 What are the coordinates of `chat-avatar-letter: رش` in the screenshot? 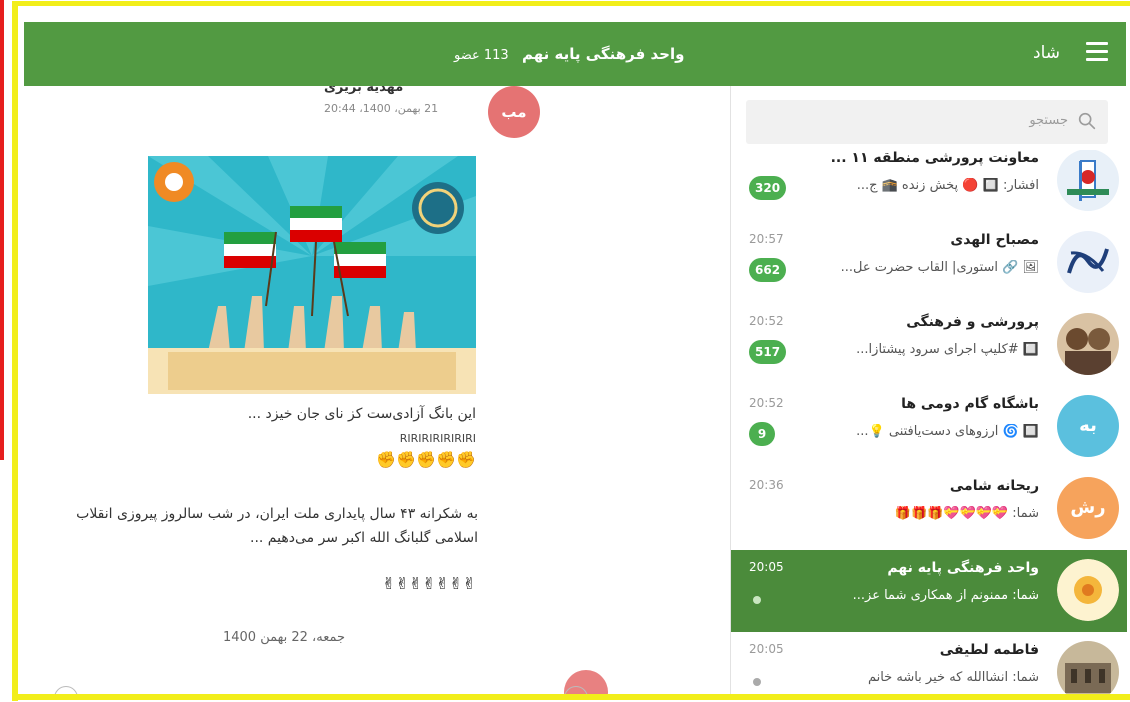 It's located at (1088, 508).